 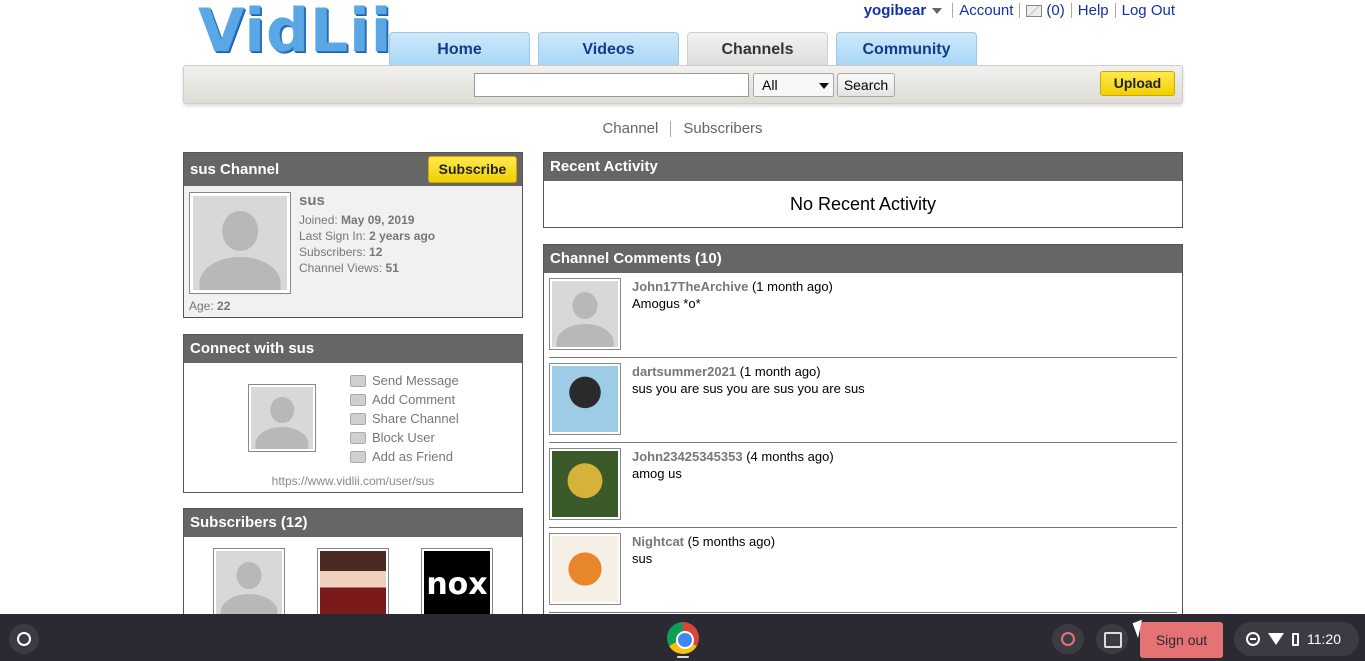 What do you see at coordinates (770, 85) in the screenshot?
I see `search-scope-value: All` at bounding box center [770, 85].